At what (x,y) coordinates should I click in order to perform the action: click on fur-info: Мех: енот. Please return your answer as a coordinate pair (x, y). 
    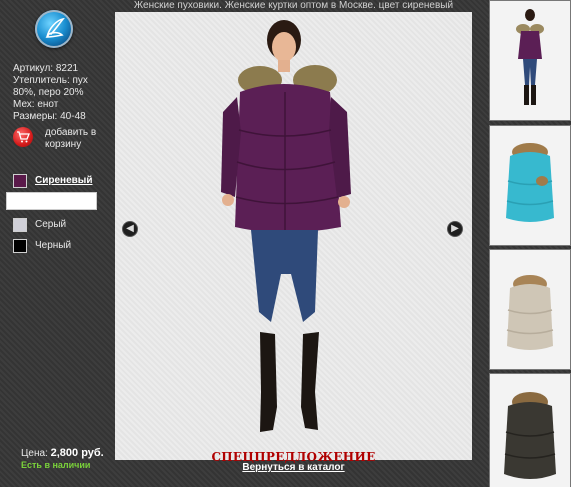
    Looking at the image, I should click on (36, 104).